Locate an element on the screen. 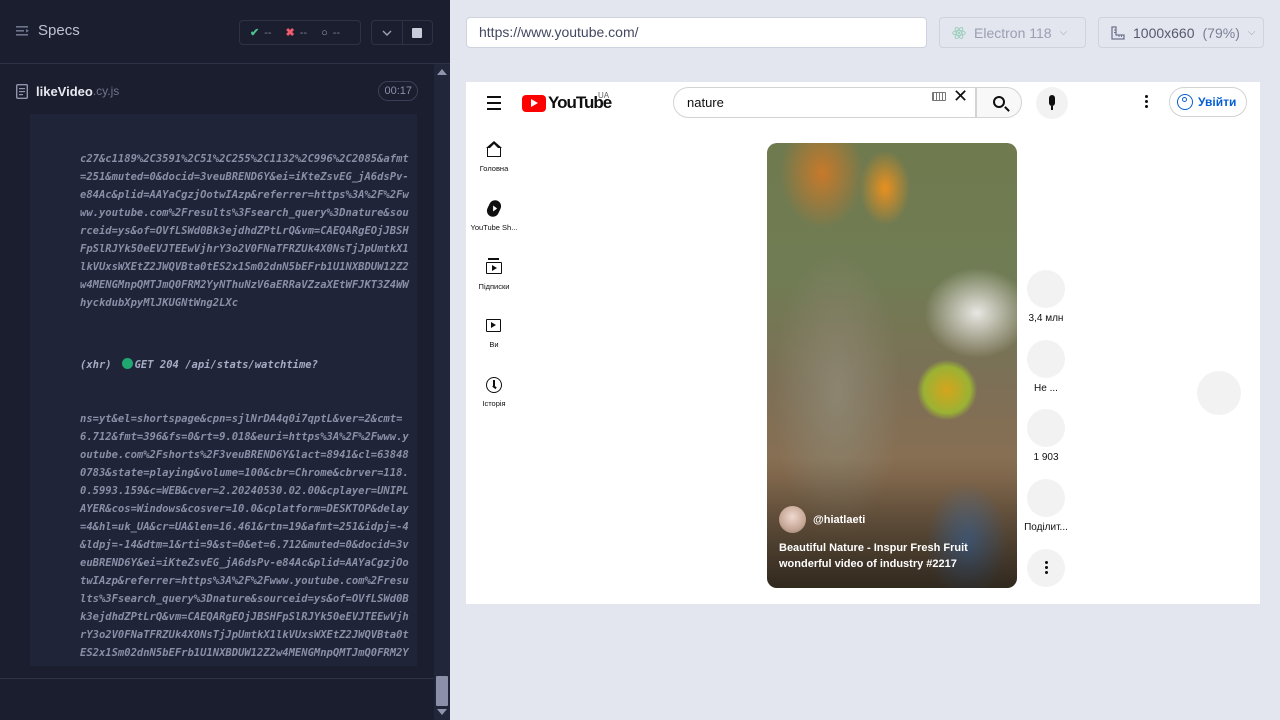  passed-count: -- is located at coordinates (268, 32).